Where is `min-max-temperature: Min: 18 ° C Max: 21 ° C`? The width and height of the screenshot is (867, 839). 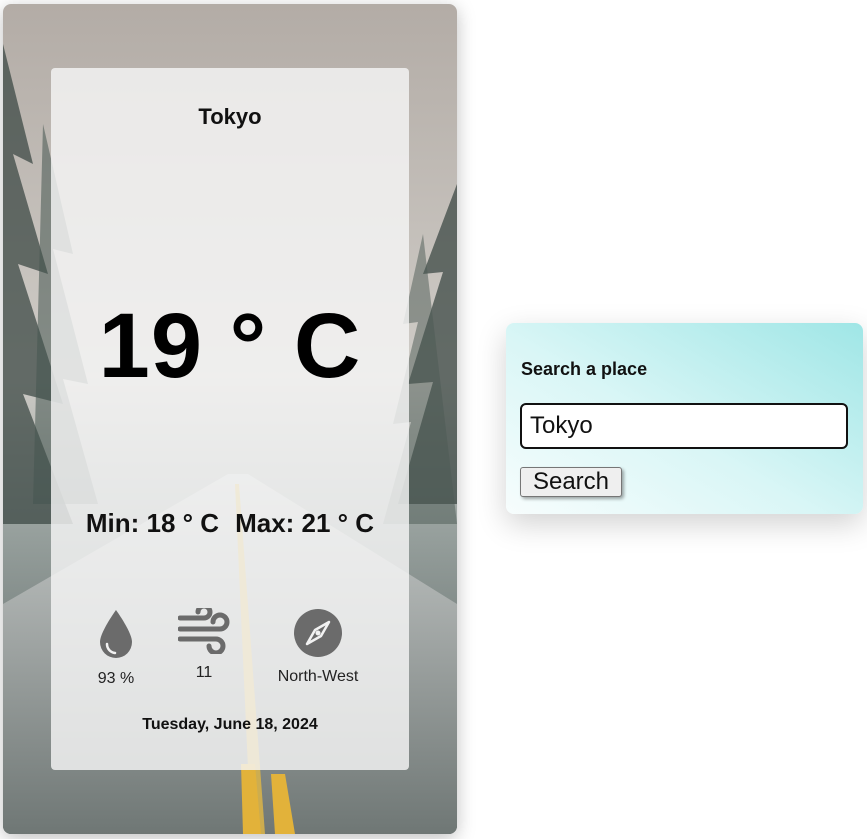 min-max-temperature: Min: 18 ° C Max: 21 ° C is located at coordinates (230, 523).